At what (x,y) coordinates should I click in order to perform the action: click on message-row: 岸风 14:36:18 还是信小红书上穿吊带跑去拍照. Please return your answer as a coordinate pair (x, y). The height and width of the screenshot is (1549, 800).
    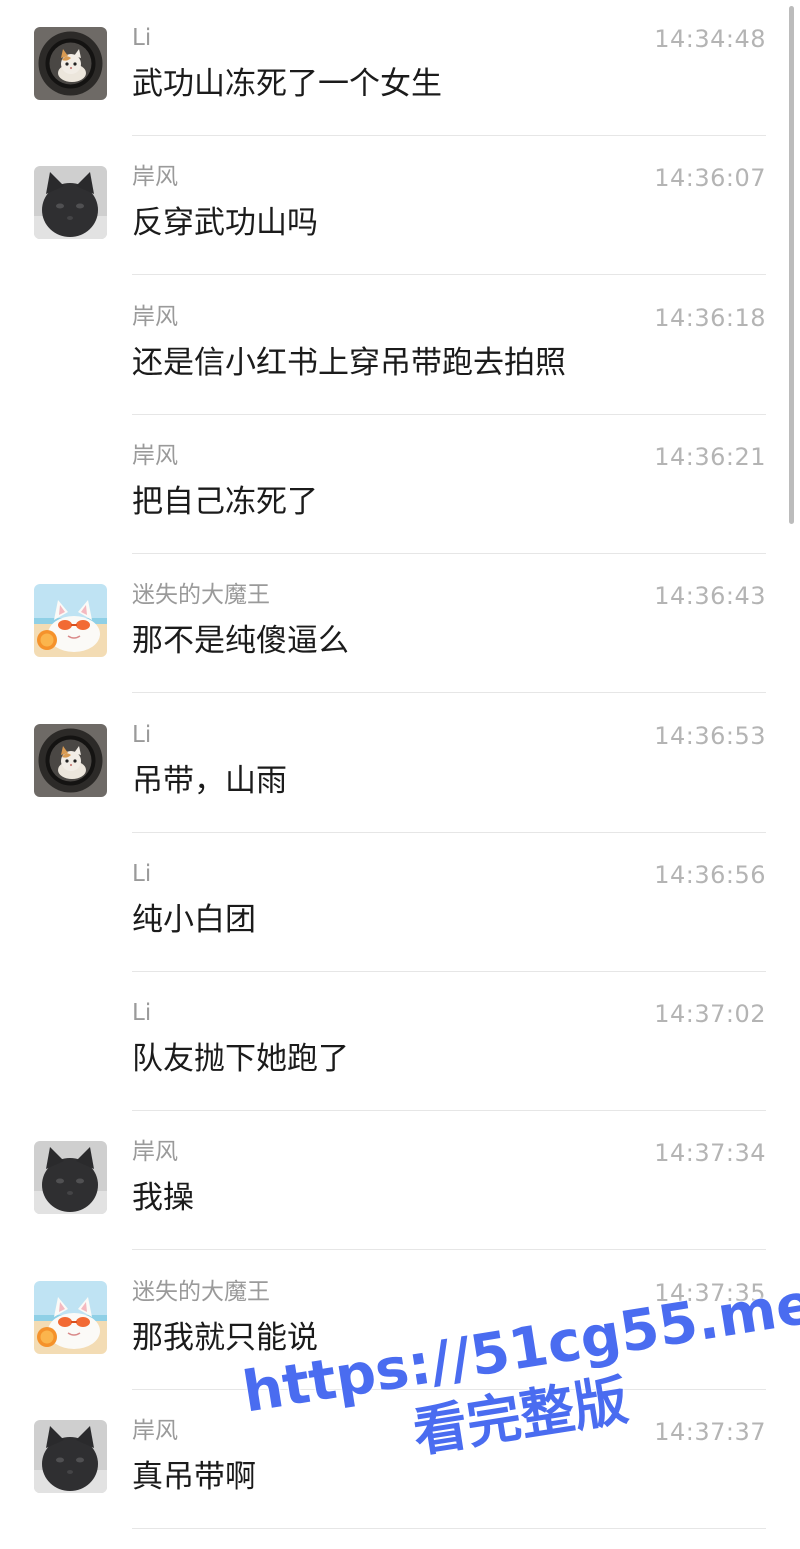
    Looking at the image, I should click on (400, 348).